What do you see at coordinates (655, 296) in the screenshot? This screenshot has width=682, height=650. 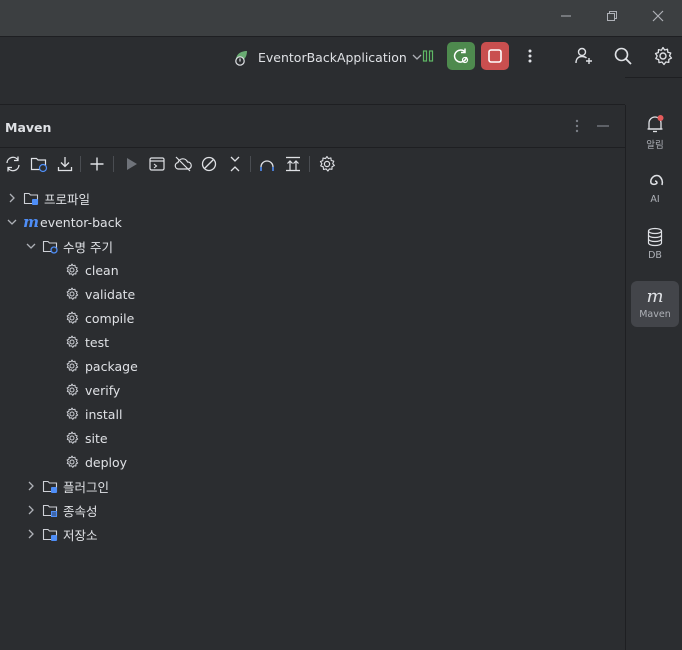 I see `maven-icon: m` at bounding box center [655, 296].